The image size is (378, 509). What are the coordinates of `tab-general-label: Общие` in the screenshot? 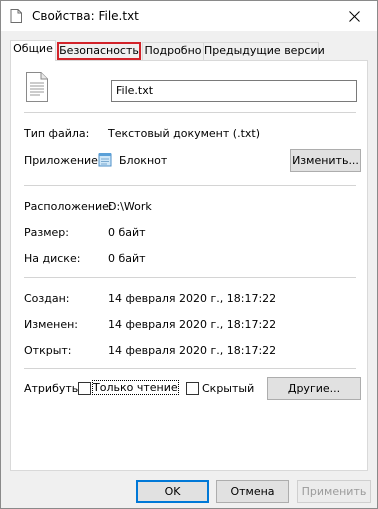 It's located at (33, 48).